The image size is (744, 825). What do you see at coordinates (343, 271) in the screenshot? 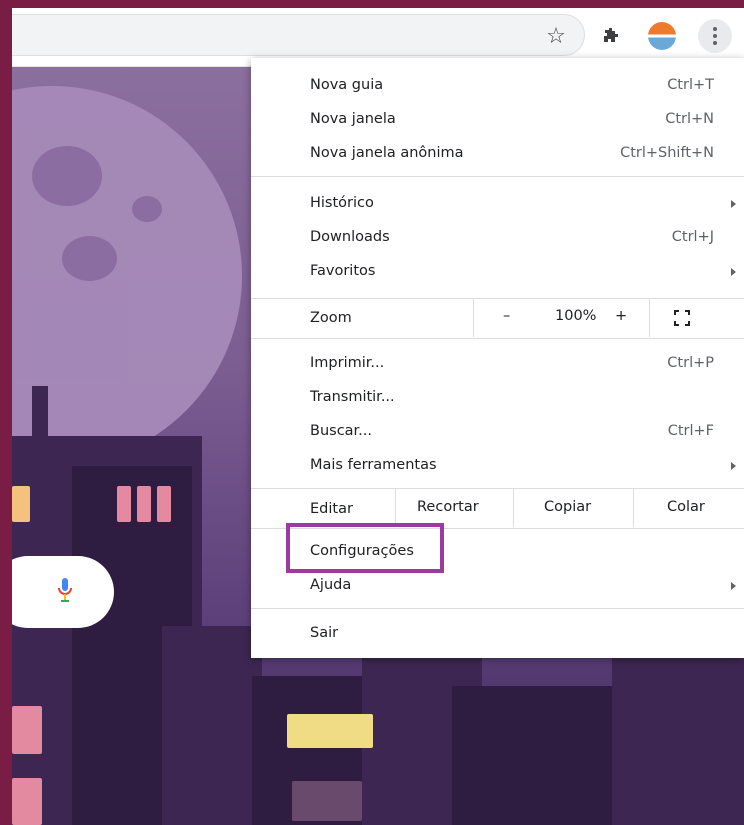
I see `menu-item-label: Favoritos` at bounding box center [343, 271].